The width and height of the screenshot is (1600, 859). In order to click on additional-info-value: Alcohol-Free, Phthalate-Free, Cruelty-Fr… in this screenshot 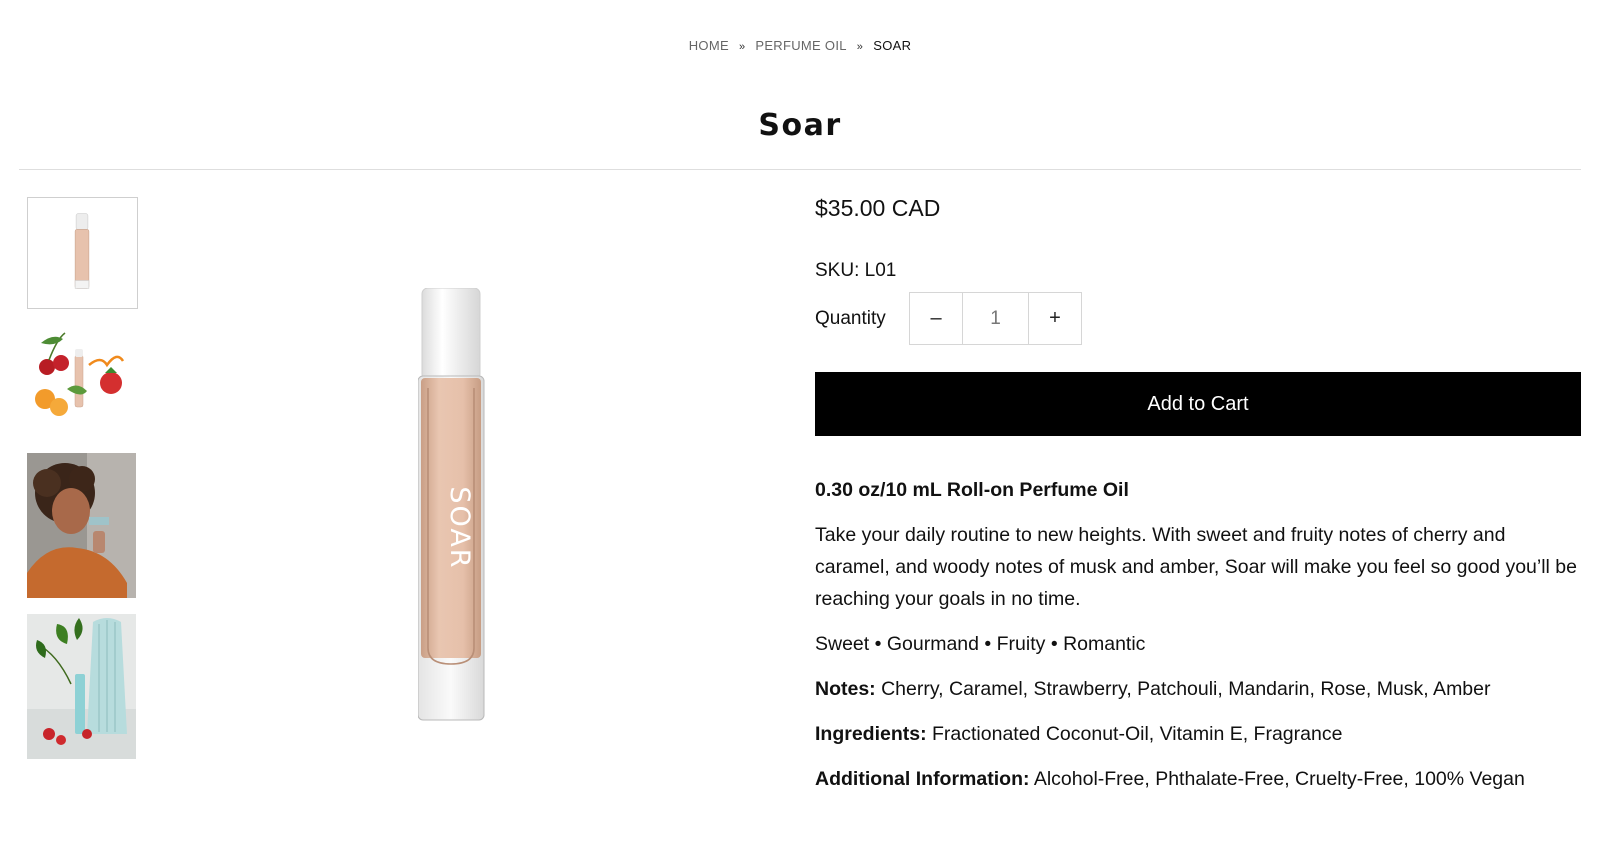, I will do `click(1277, 779)`.